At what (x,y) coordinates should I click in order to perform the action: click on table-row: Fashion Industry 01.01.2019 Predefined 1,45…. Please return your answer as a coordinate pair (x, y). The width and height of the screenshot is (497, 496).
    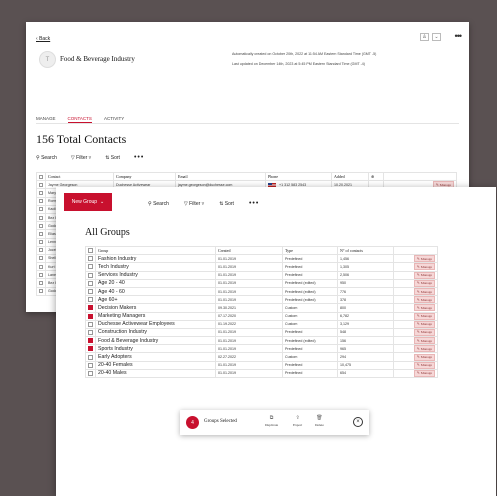
    Looking at the image, I should click on (261, 259).